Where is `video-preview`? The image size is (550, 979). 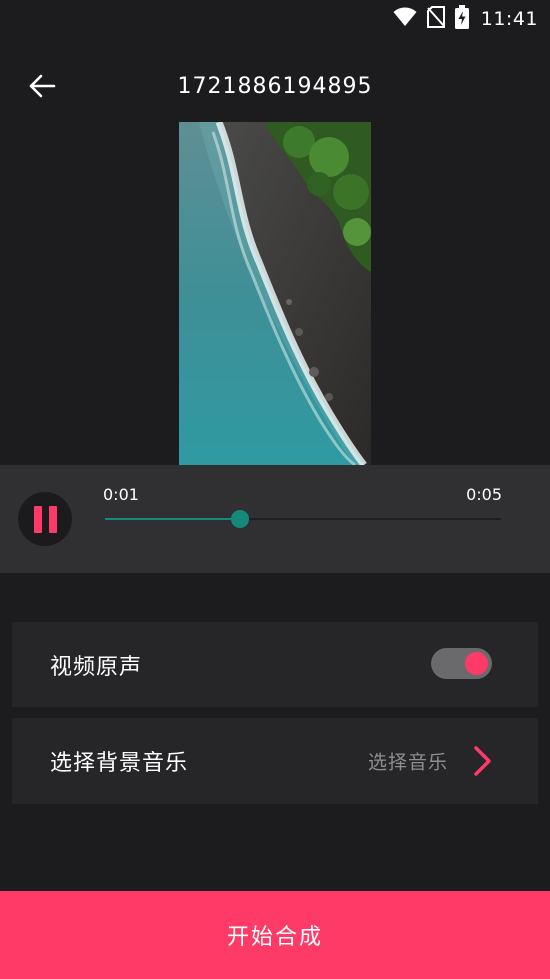 video-preview is located at coordinates (275, 293).